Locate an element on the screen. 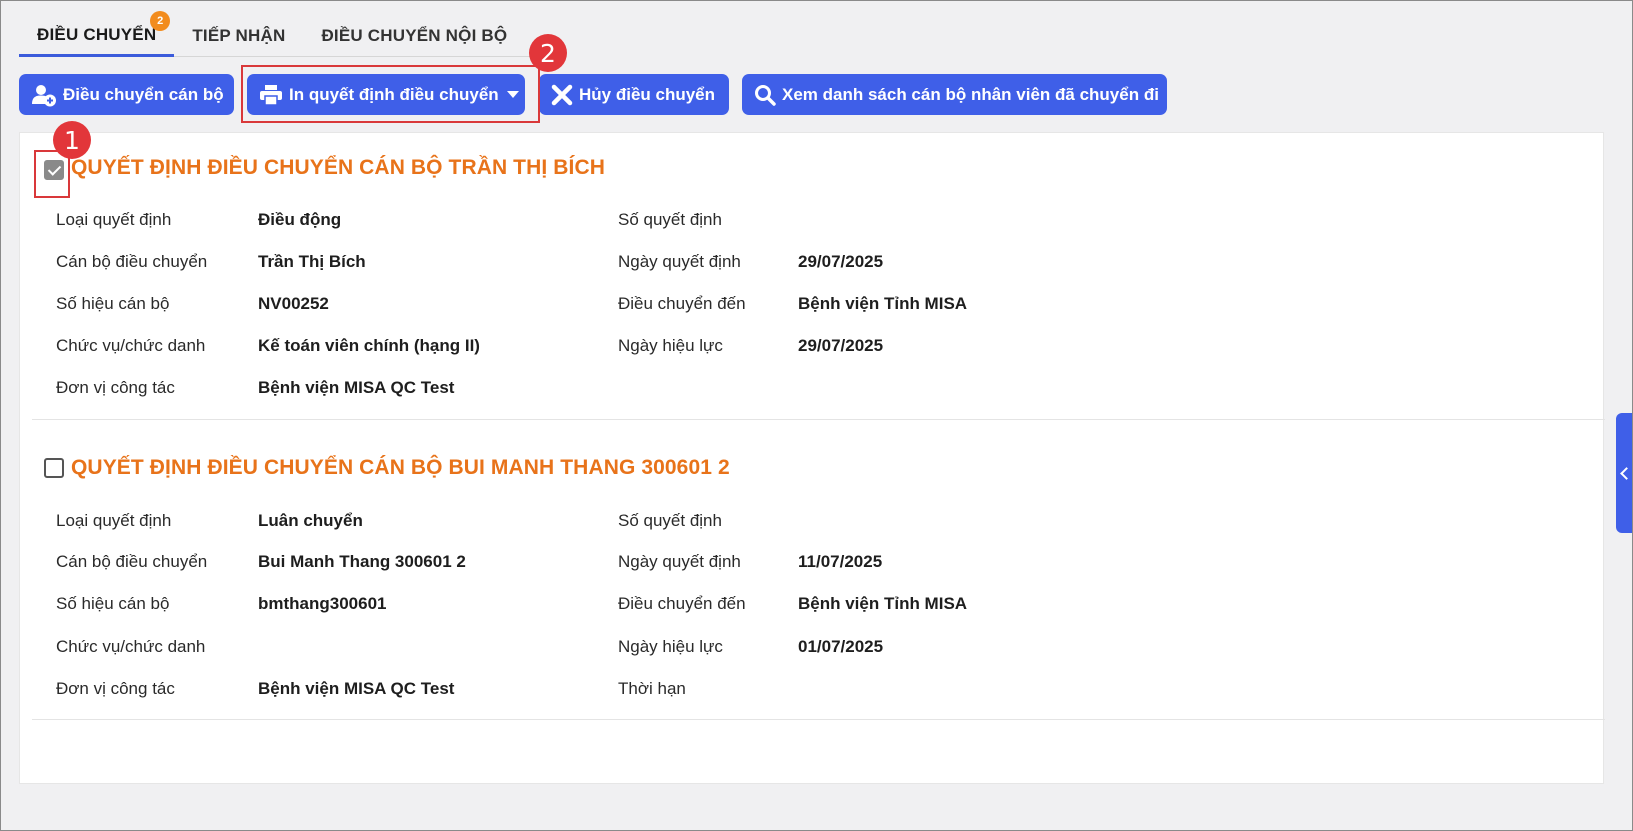 The width and height of the screenshot is (1633, 831). highlight-box-print is located at coordinates (390, 94).